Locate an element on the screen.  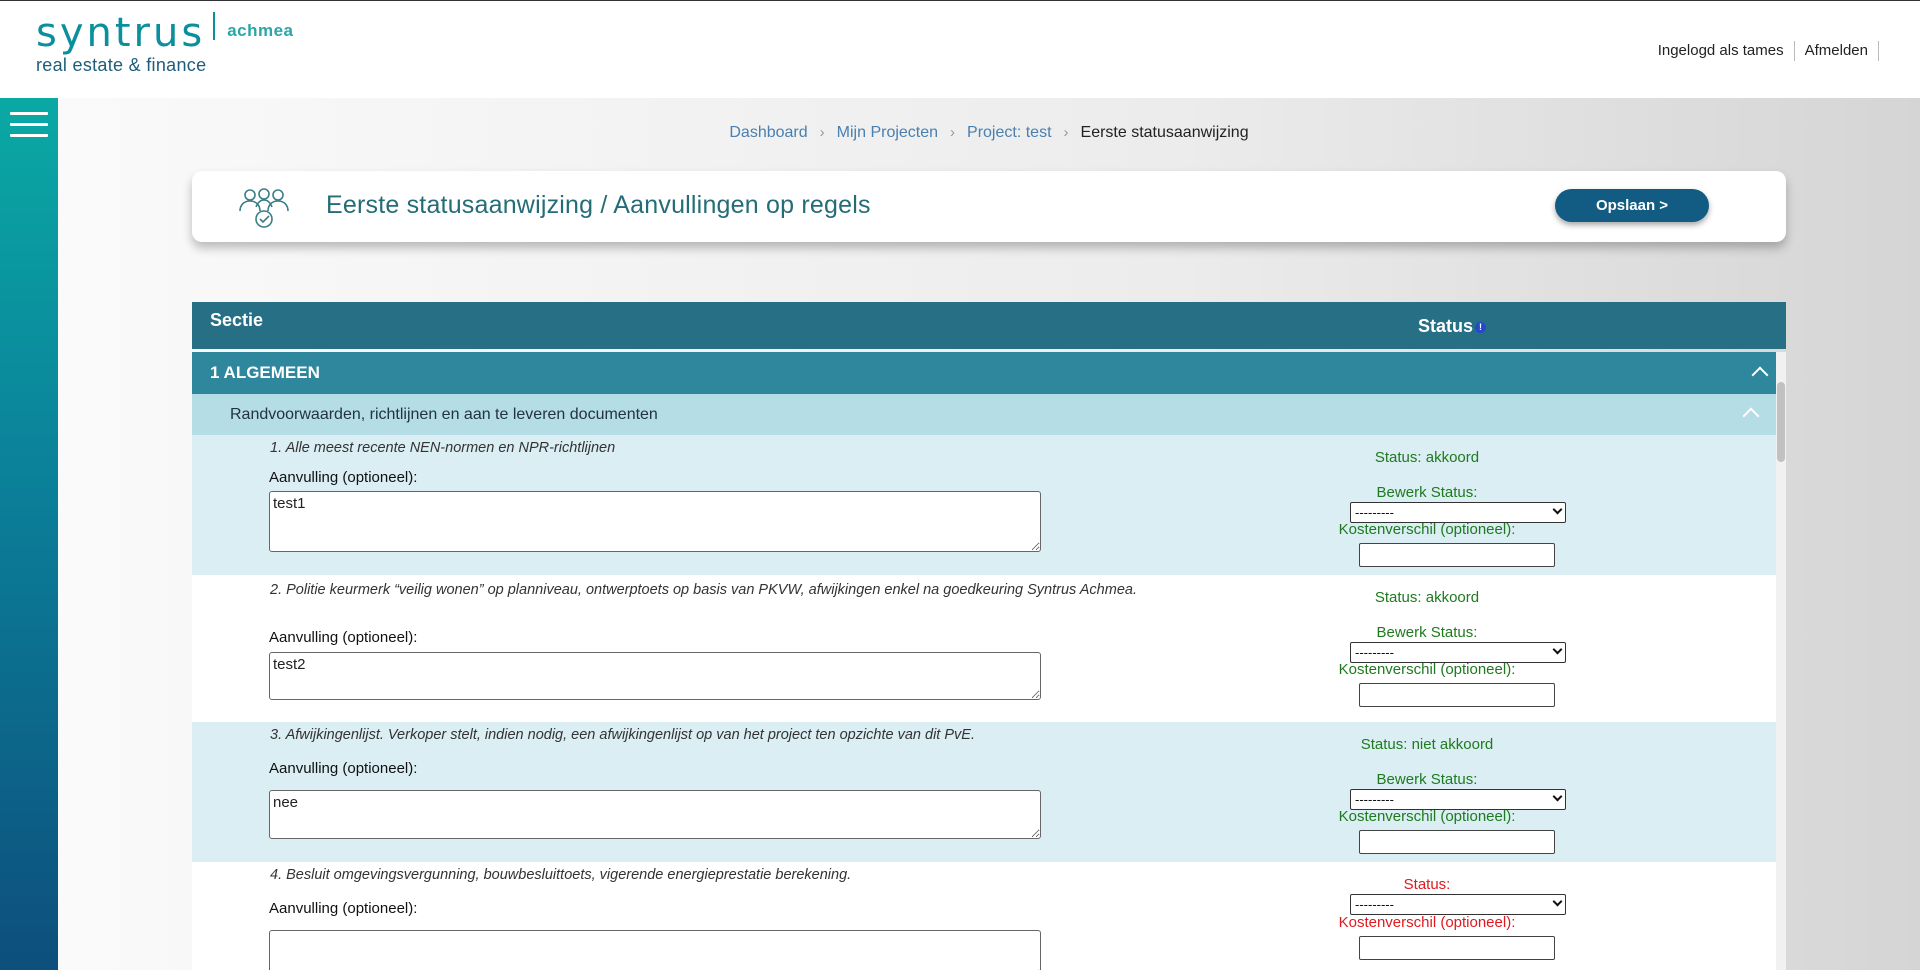
column-header-section: Sectie is located at coordinates (237, 320).